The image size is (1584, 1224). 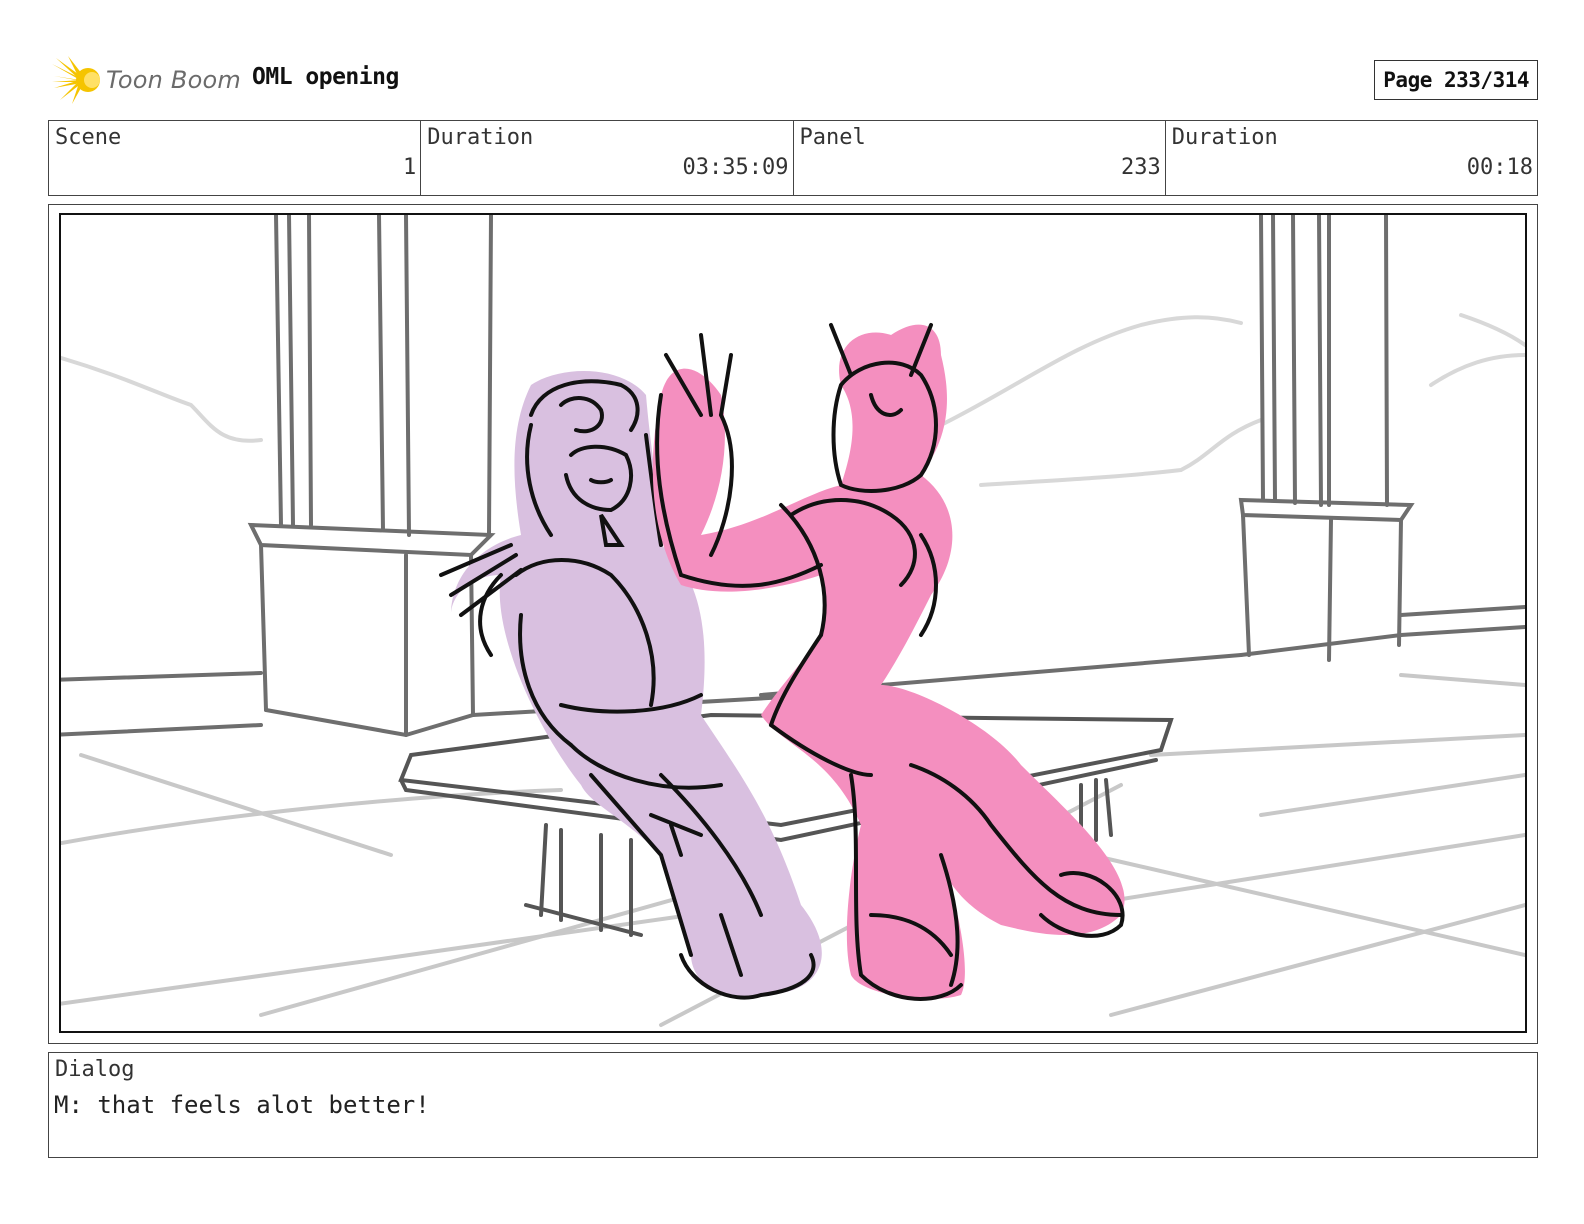 I want to click on panel-cell: Panel 233, so click(x=980, y=158).